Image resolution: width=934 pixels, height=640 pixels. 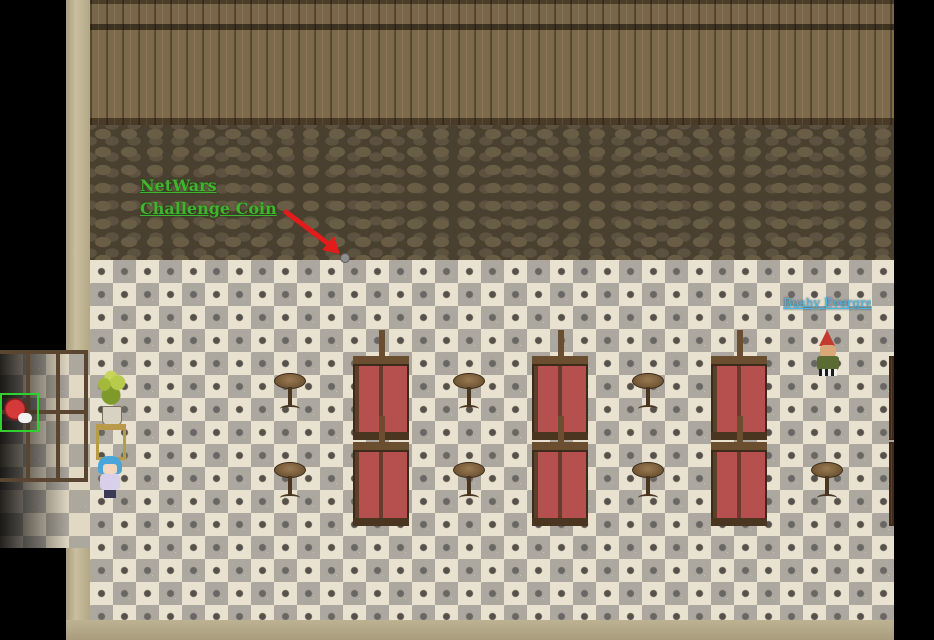 What do you see at coordinates (208, 208) in the screenshot?
I see `callout-line-2: Challenge Coin` at bounding box center [208, 208].